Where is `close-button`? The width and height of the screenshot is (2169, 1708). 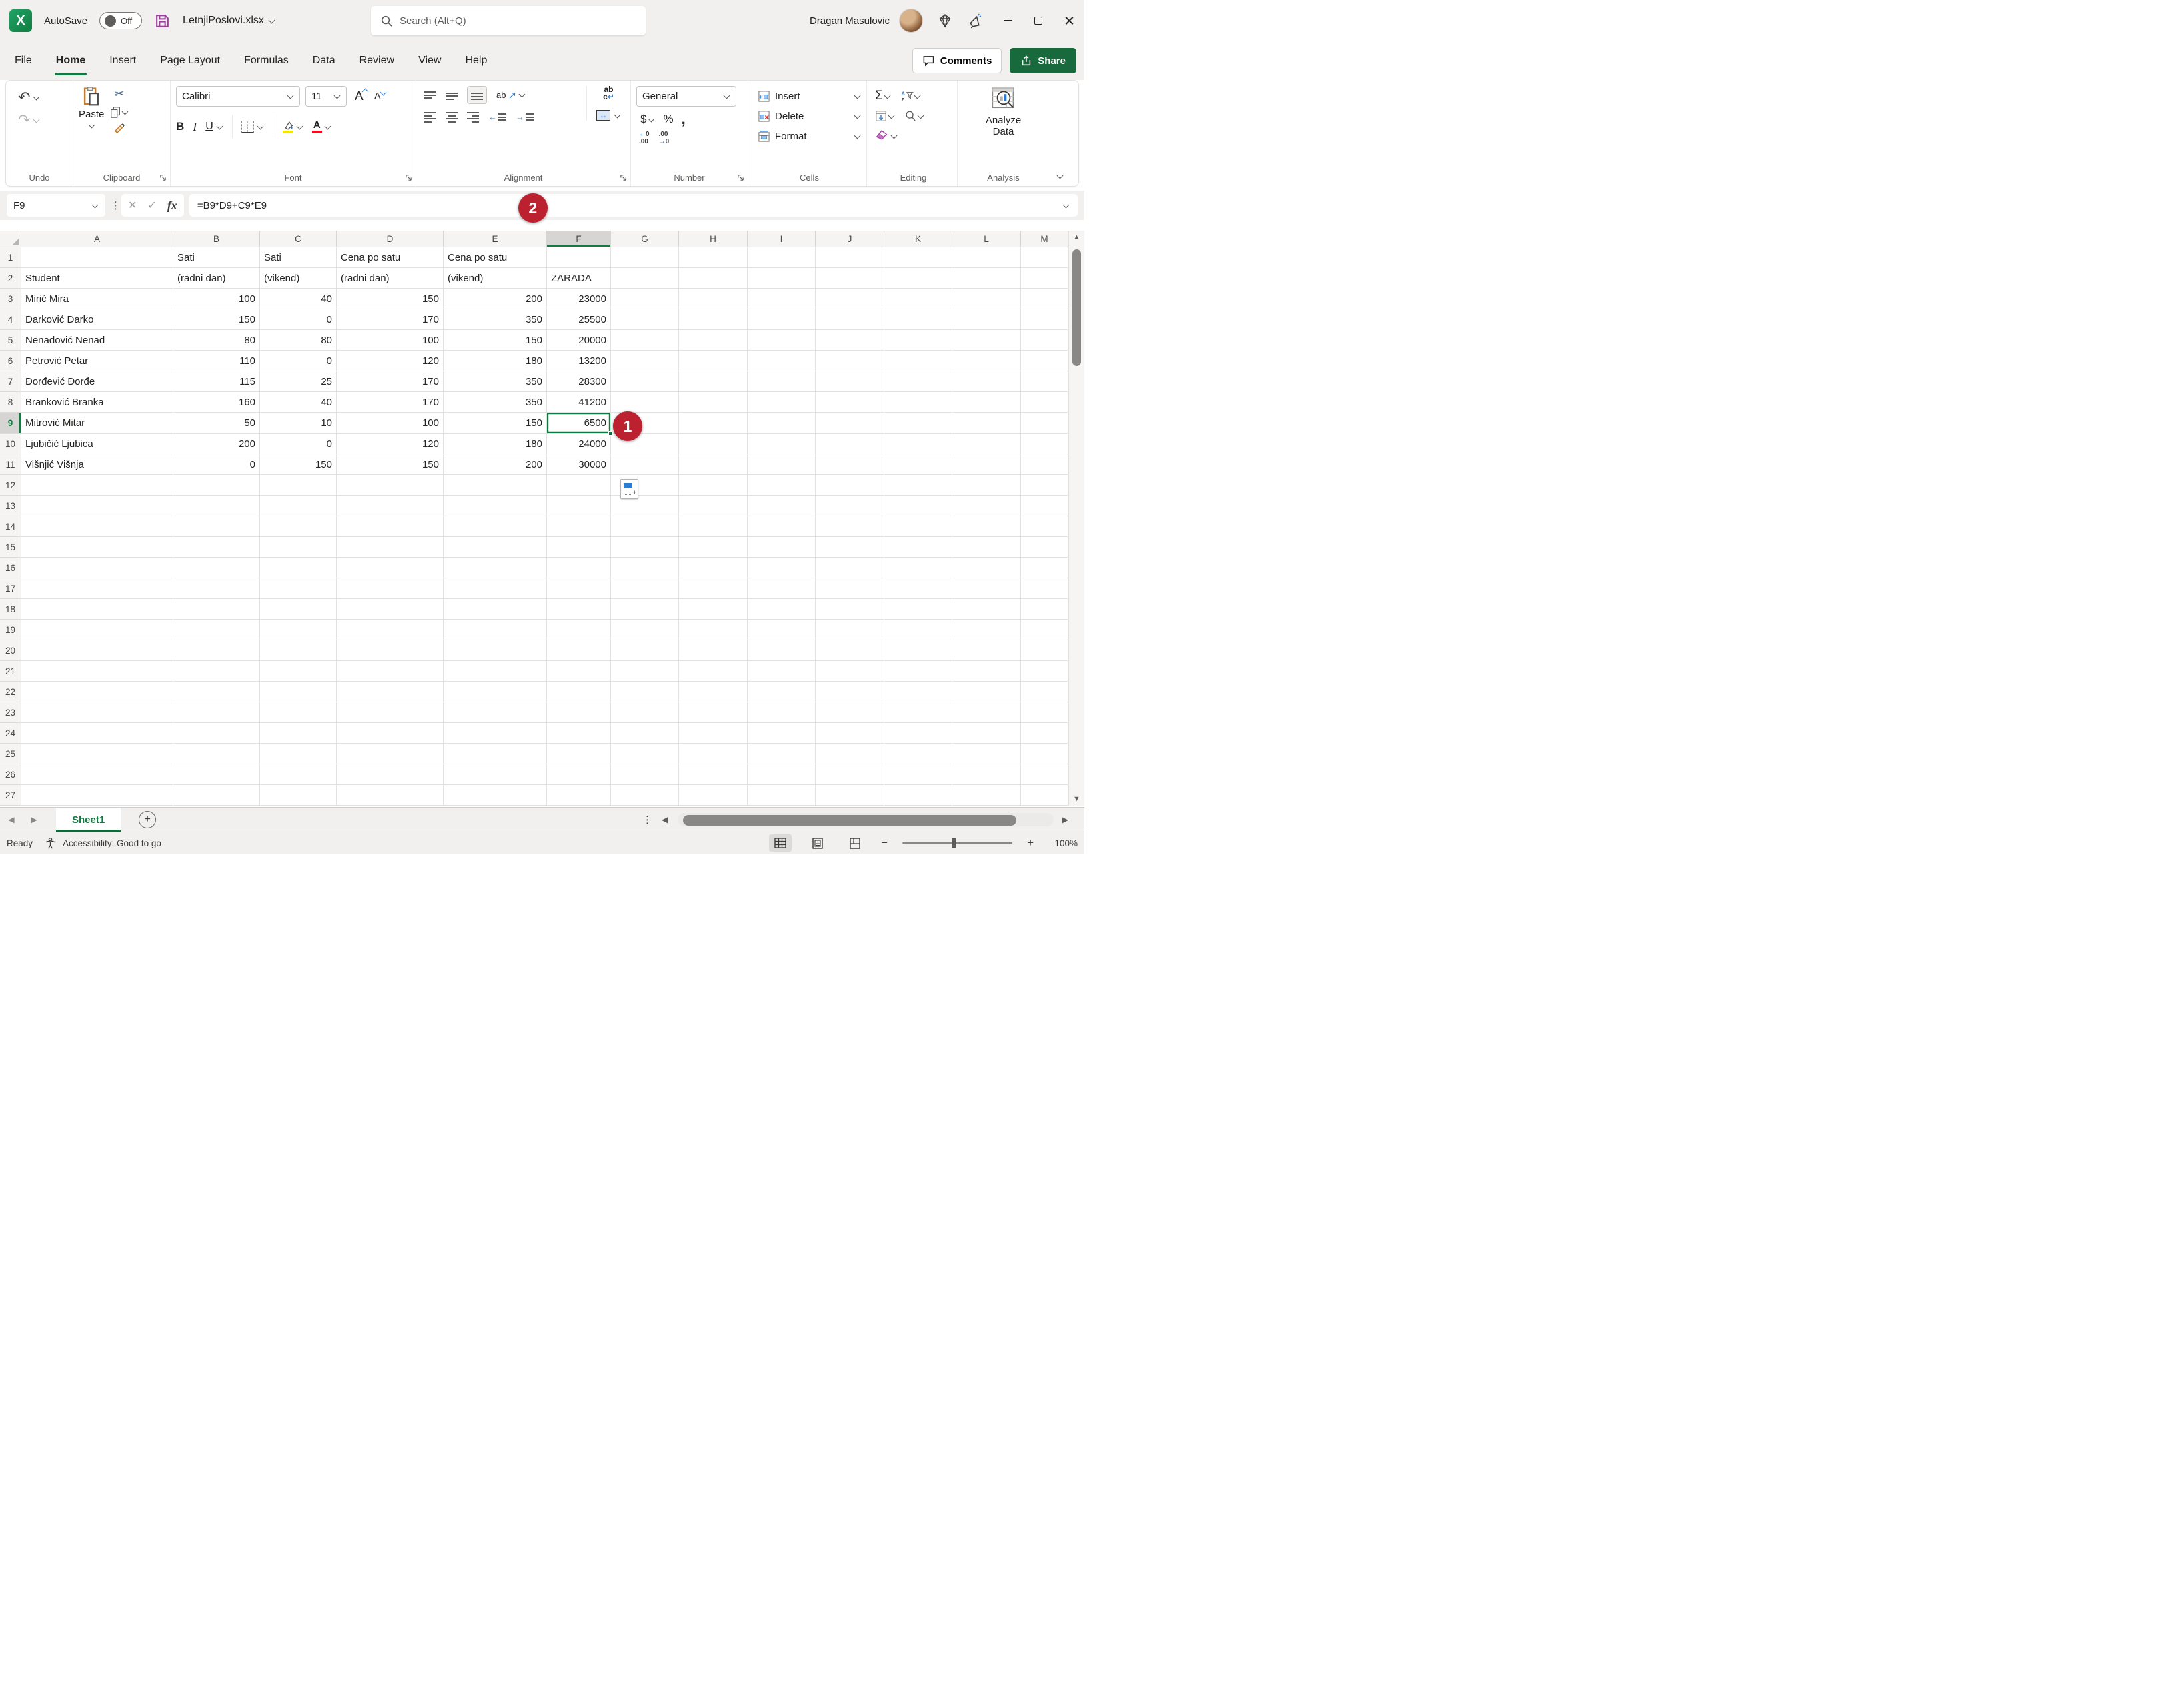
close-button is located at coordinates (1069, 20).